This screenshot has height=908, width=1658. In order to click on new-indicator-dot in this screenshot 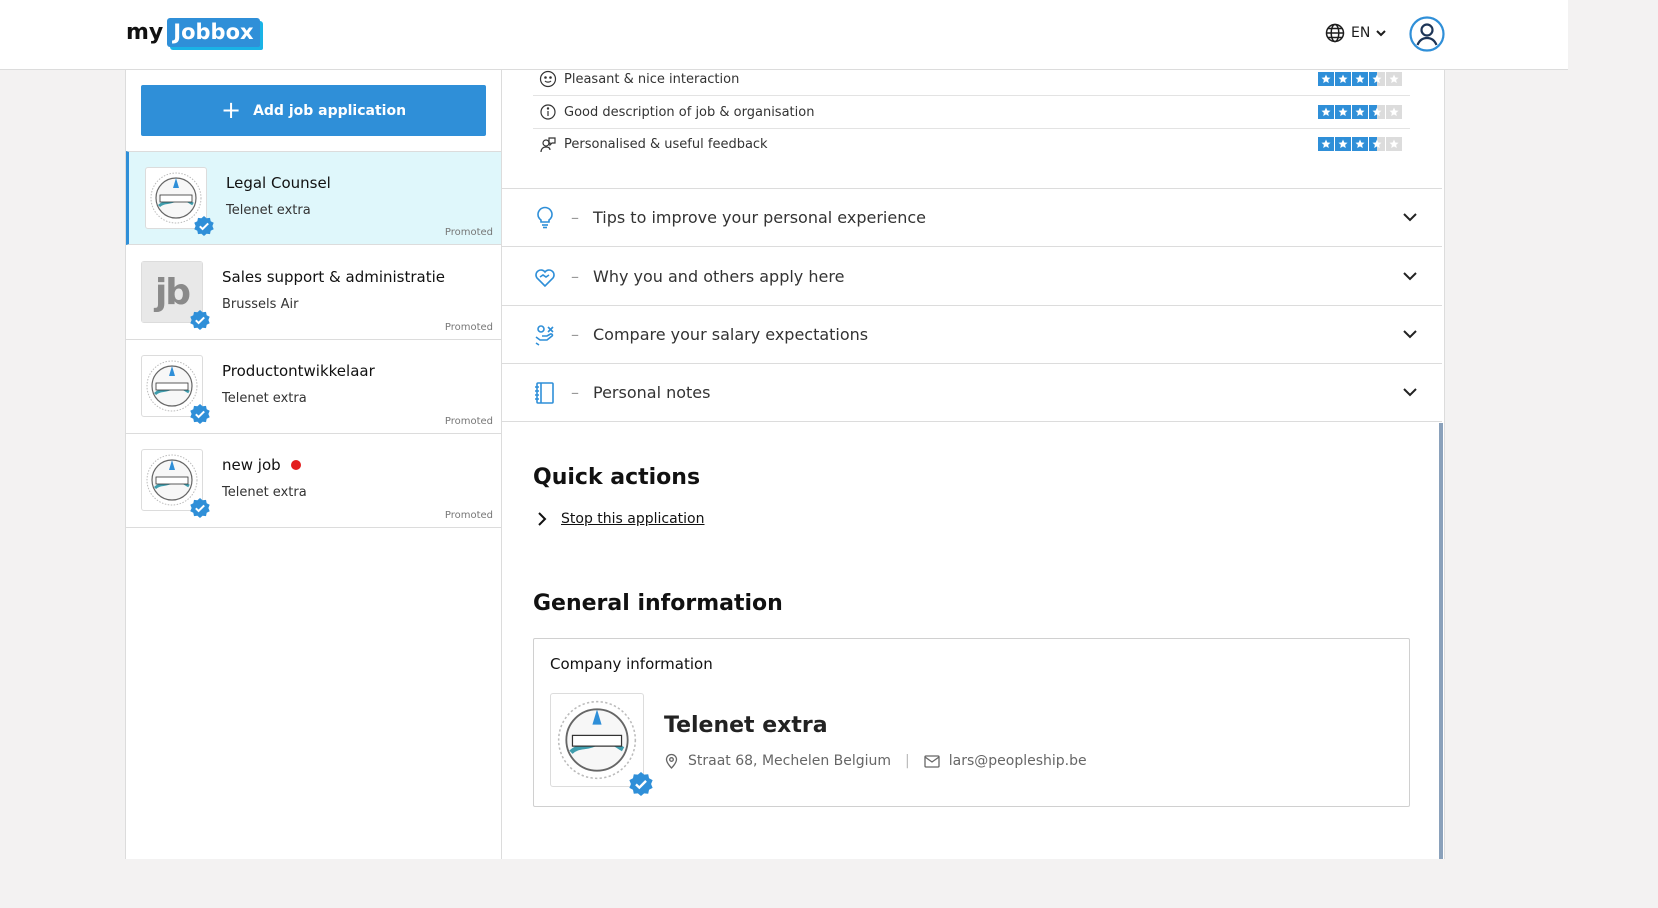, I will do `click(295, 465)`.